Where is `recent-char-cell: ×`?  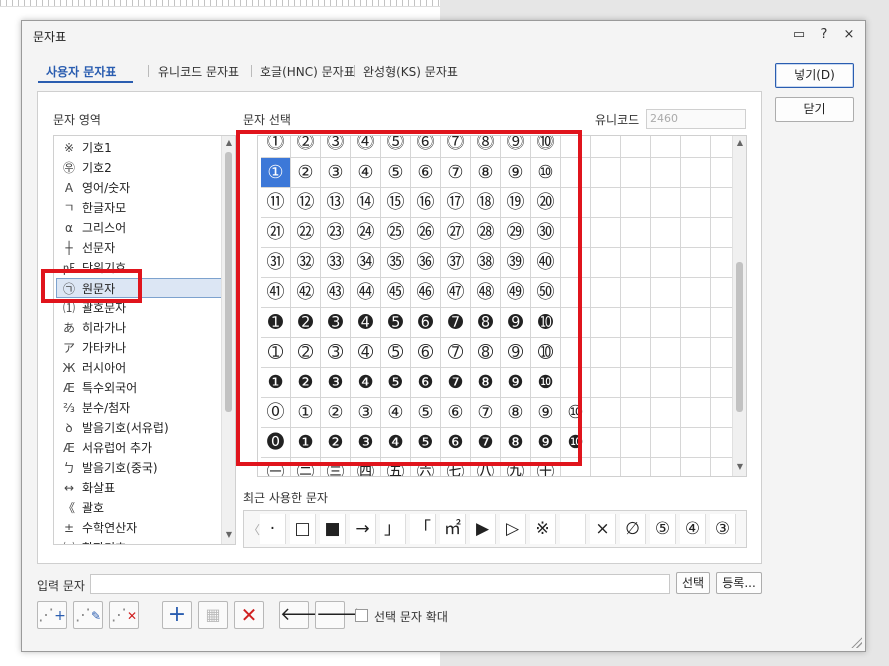
recent-char-cell: × is located at coordinates (603, 529).